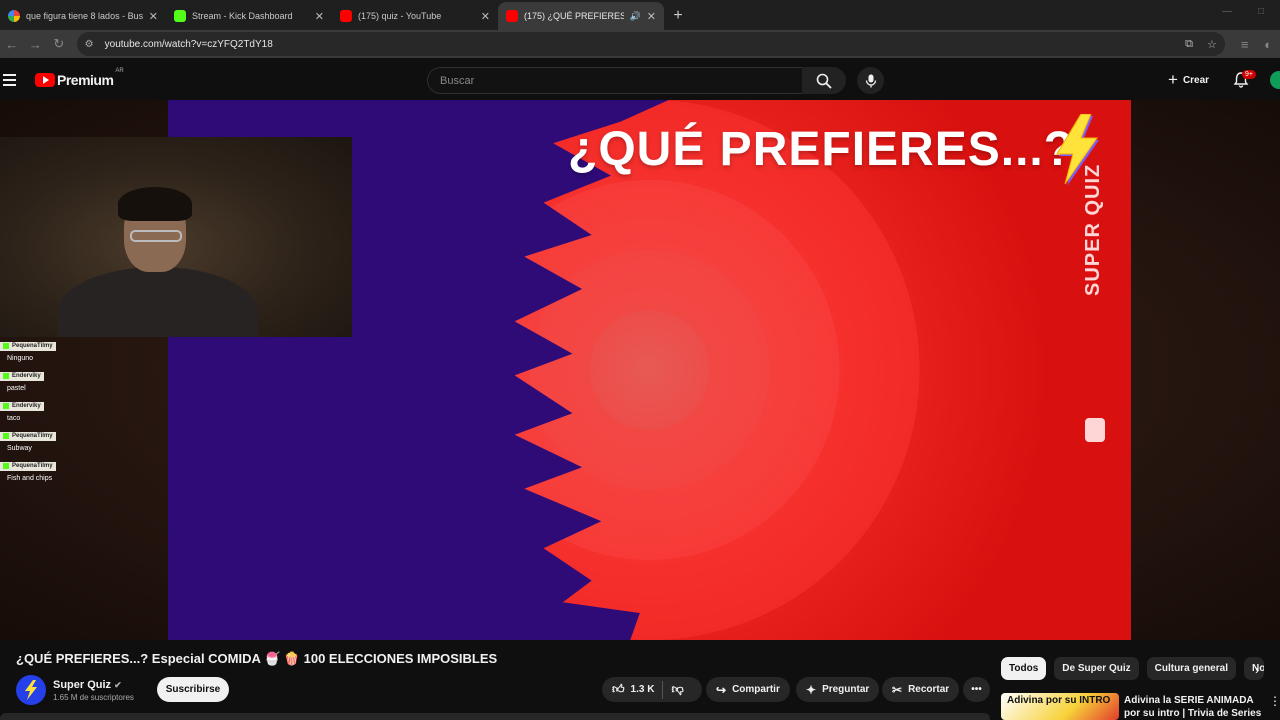 This screenshot has height=720, width=1280. What do you see at coordinates (618, 689) in the screenshot?
I see `thumbs-up-icon: 👍︎` at bounding box center [618, 689].